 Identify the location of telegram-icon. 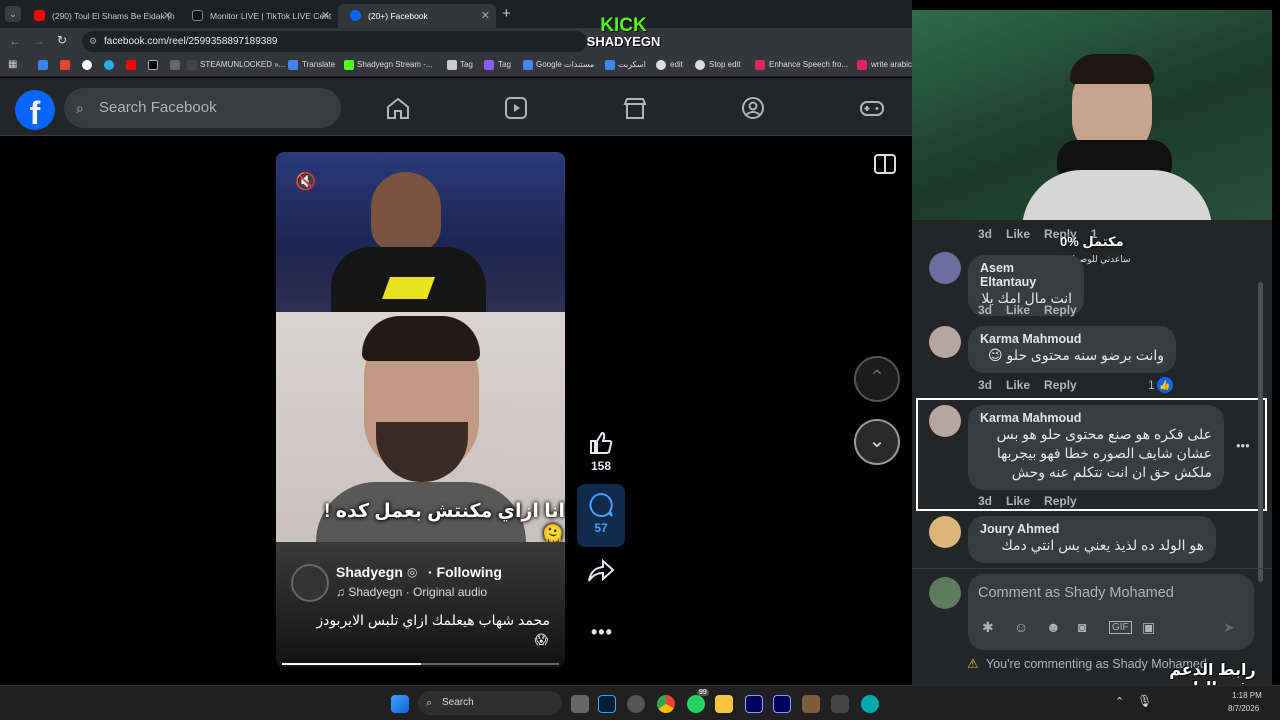
(109, 65).